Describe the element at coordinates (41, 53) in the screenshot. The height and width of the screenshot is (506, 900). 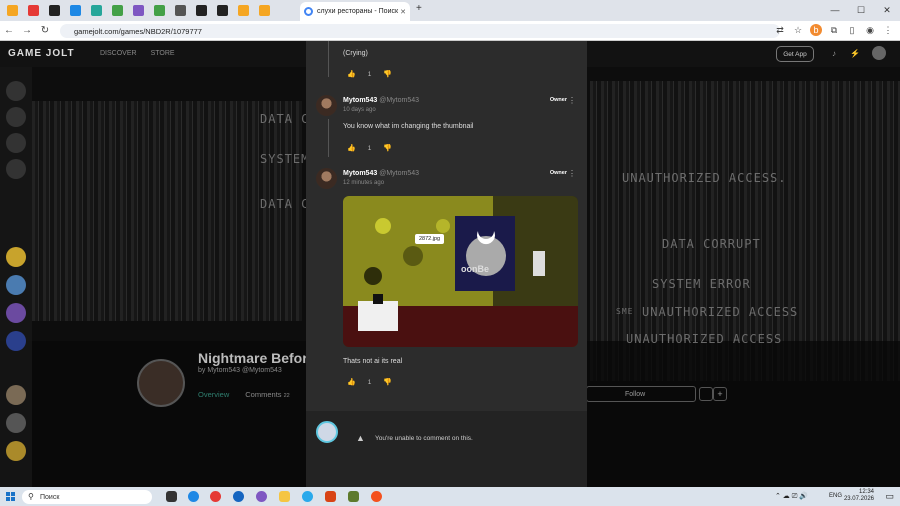
I see `gamejolt-logo: GAME JOLT` at that location.